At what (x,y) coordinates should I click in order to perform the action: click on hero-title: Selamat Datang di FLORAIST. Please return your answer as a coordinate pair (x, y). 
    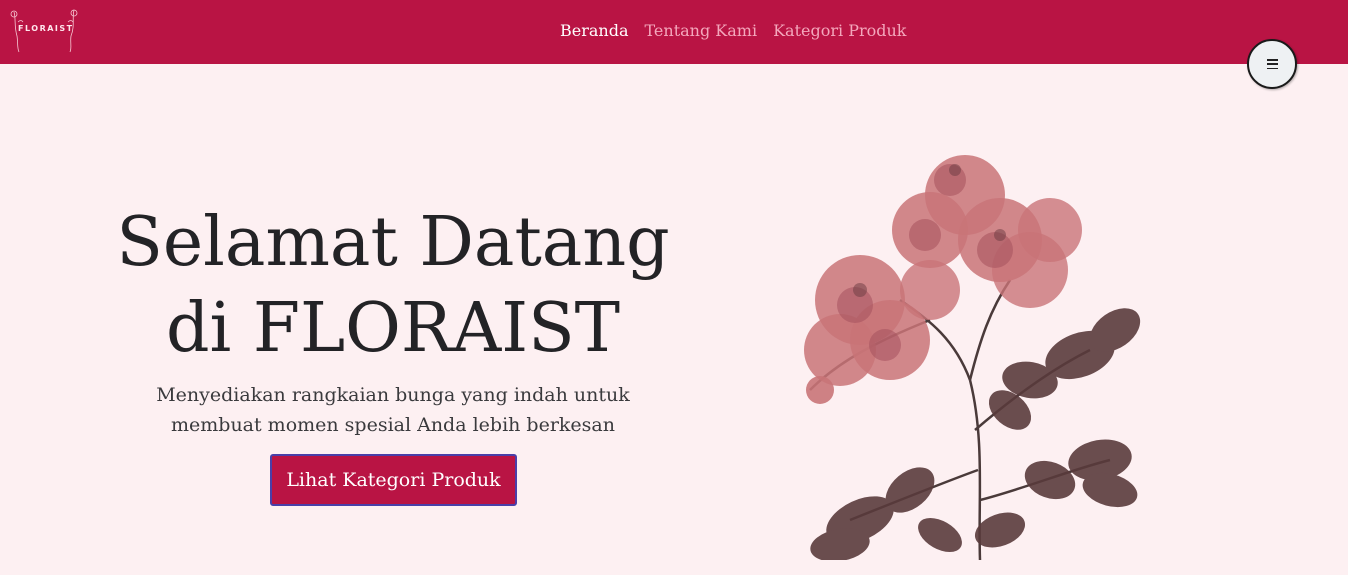
    Looking at the image, I should click on (393, 286).